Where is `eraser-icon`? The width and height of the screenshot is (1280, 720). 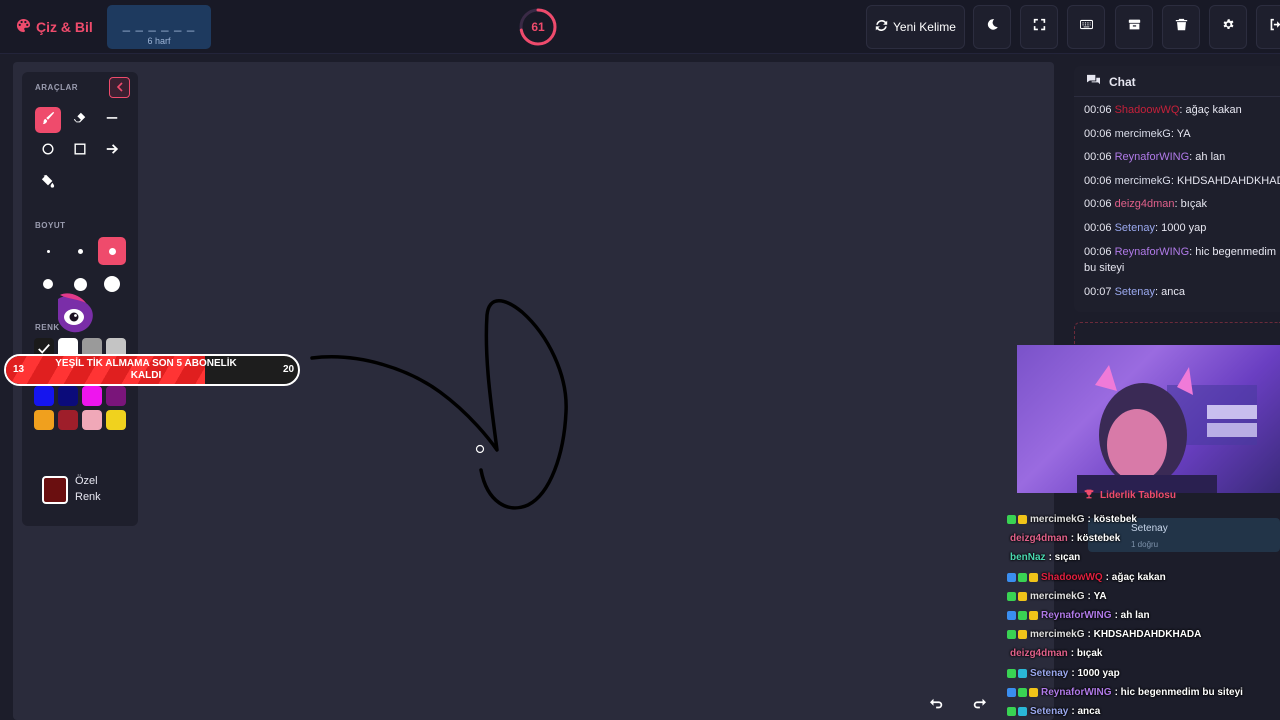
eraser-icon is located at coordinates (80, 120).